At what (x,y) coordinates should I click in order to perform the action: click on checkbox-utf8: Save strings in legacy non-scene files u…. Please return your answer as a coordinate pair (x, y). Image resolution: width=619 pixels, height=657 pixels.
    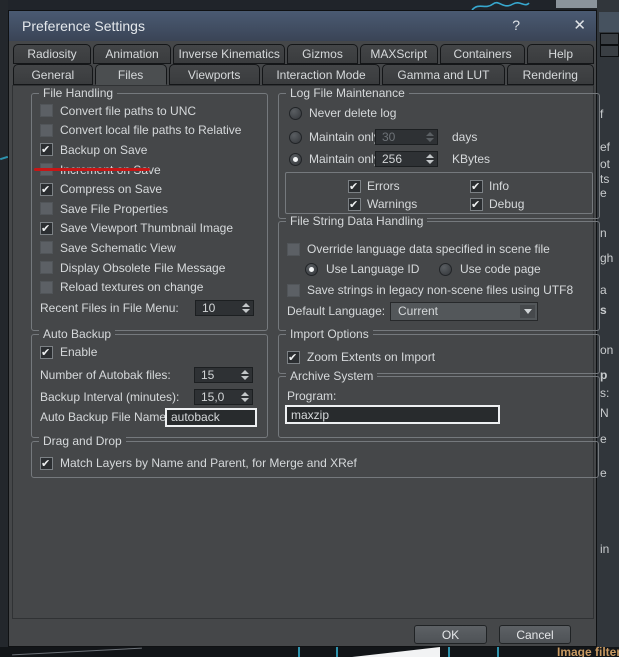
    Looking at the image, I should click on (441, 290).